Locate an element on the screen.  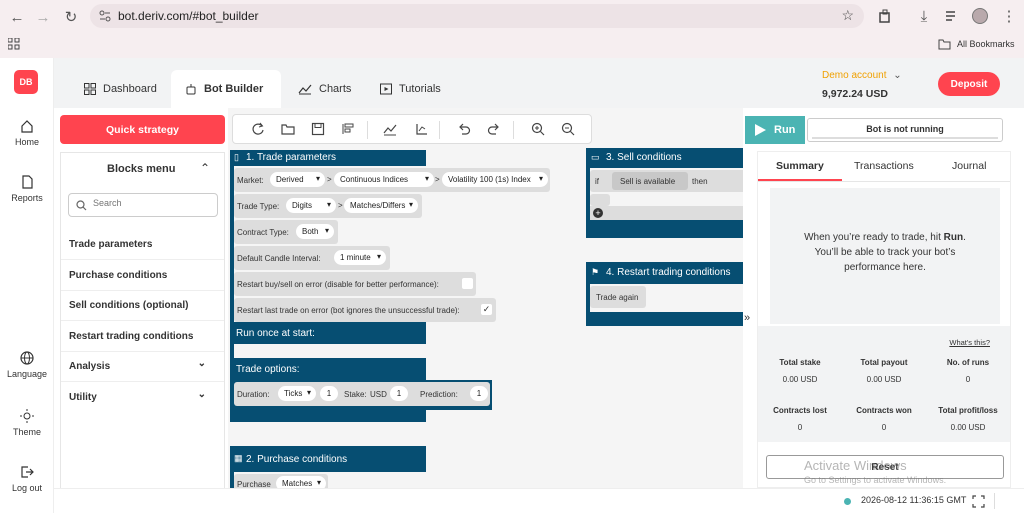
stake-input: 1 is located at coordinates (399, 393).